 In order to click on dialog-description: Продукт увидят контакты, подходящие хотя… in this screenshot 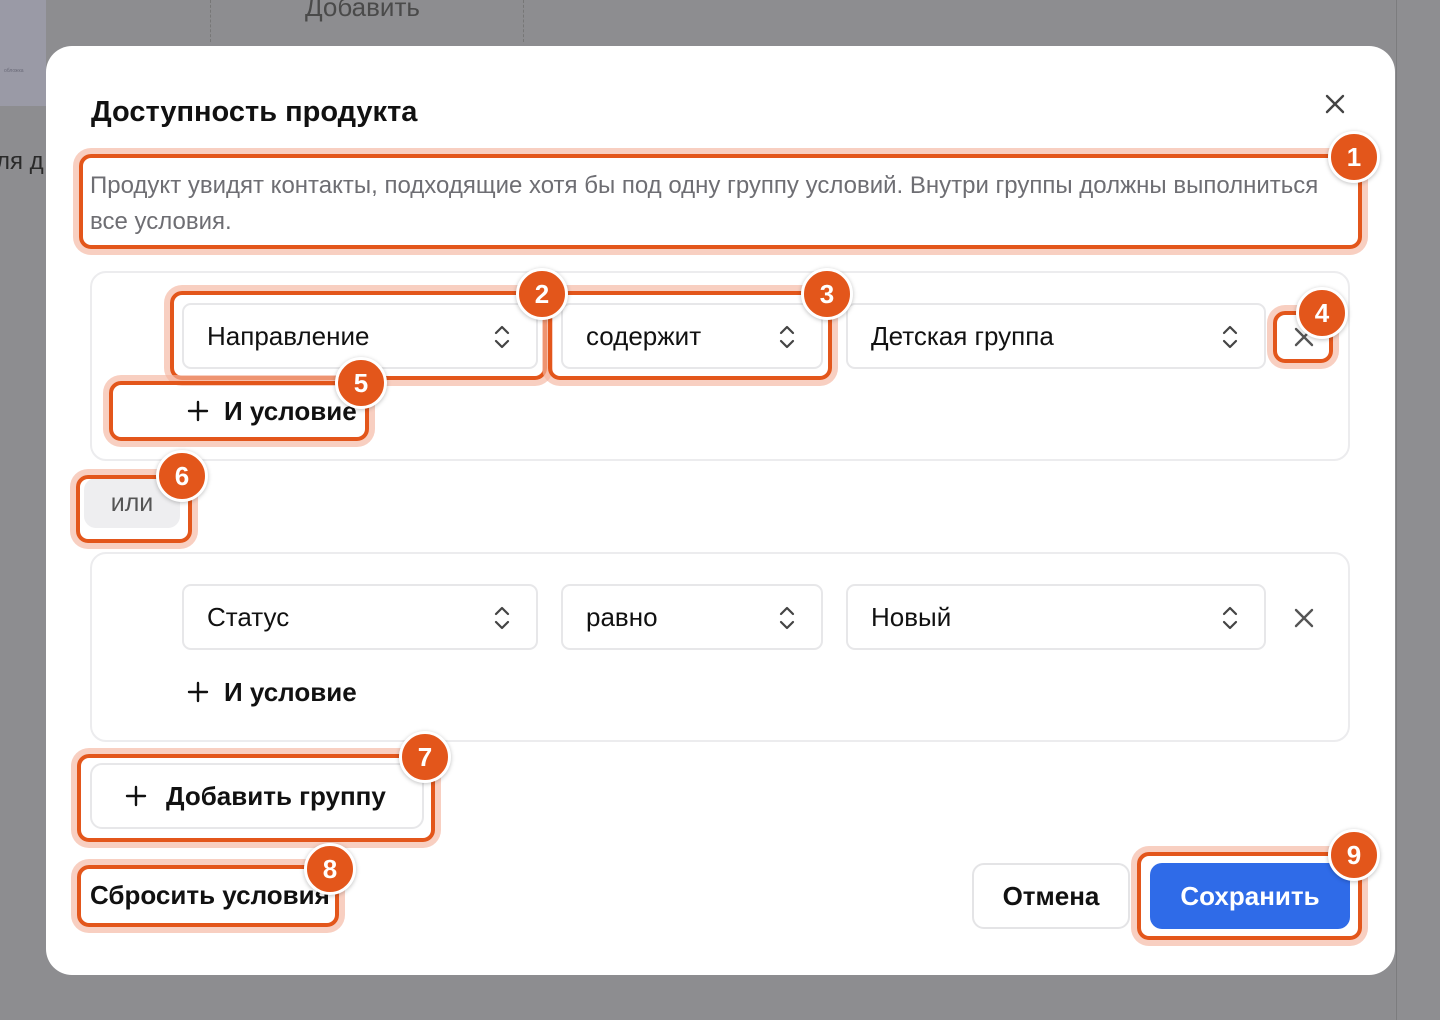, I will do `click(704, 203)`.